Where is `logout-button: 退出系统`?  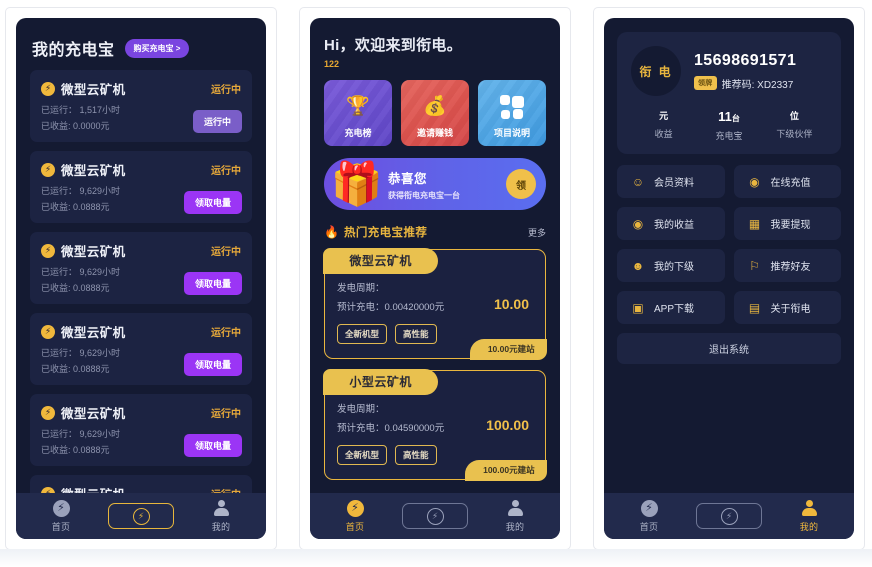 logout-button: 退出系统 is located at coordinates (729, 348).